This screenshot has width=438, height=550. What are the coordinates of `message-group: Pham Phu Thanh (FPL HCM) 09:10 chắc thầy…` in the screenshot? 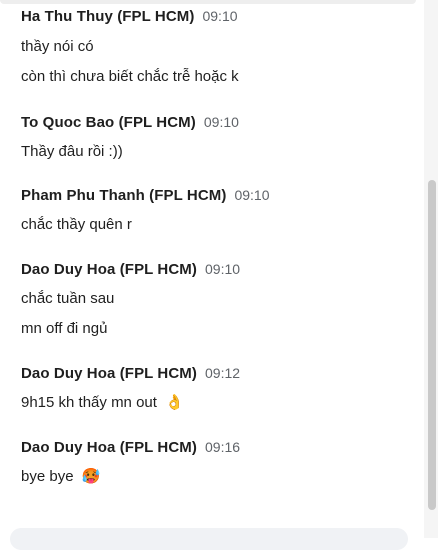 It's located at (222, 211).